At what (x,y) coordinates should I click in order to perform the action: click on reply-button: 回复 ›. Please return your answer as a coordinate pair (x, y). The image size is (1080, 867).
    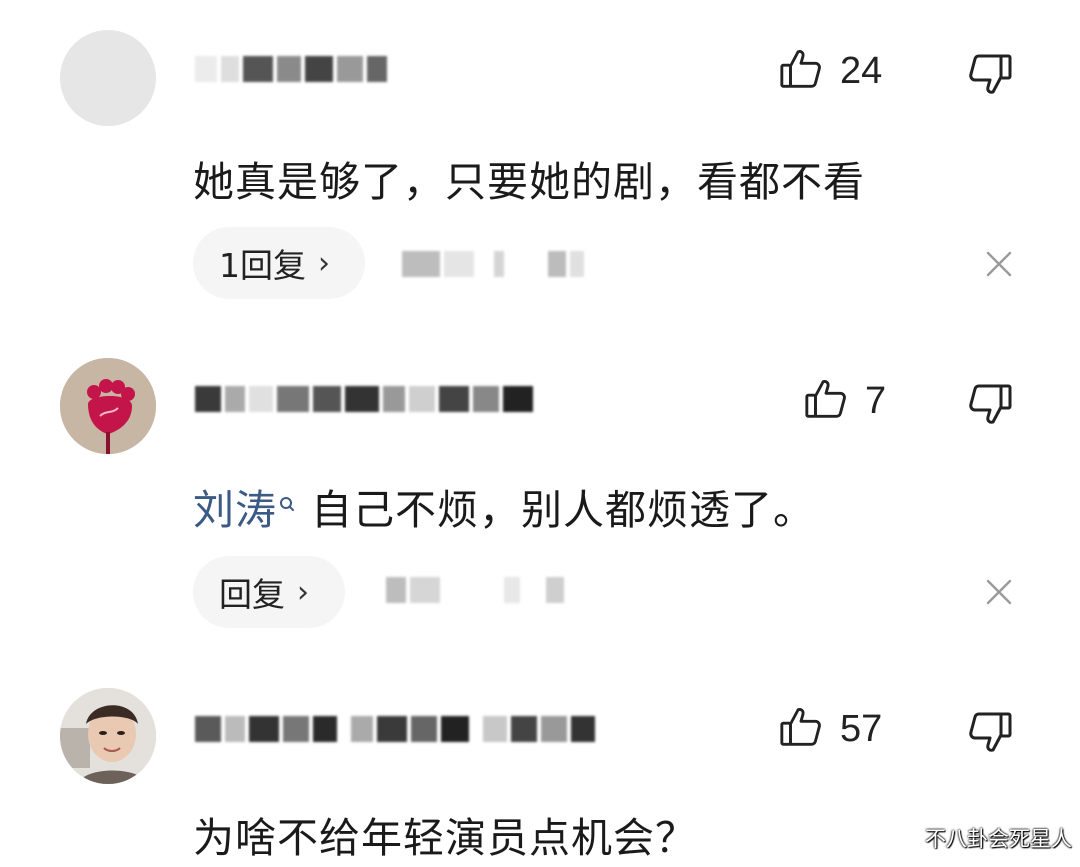
    Looking at the image, I should click on (269, 592).